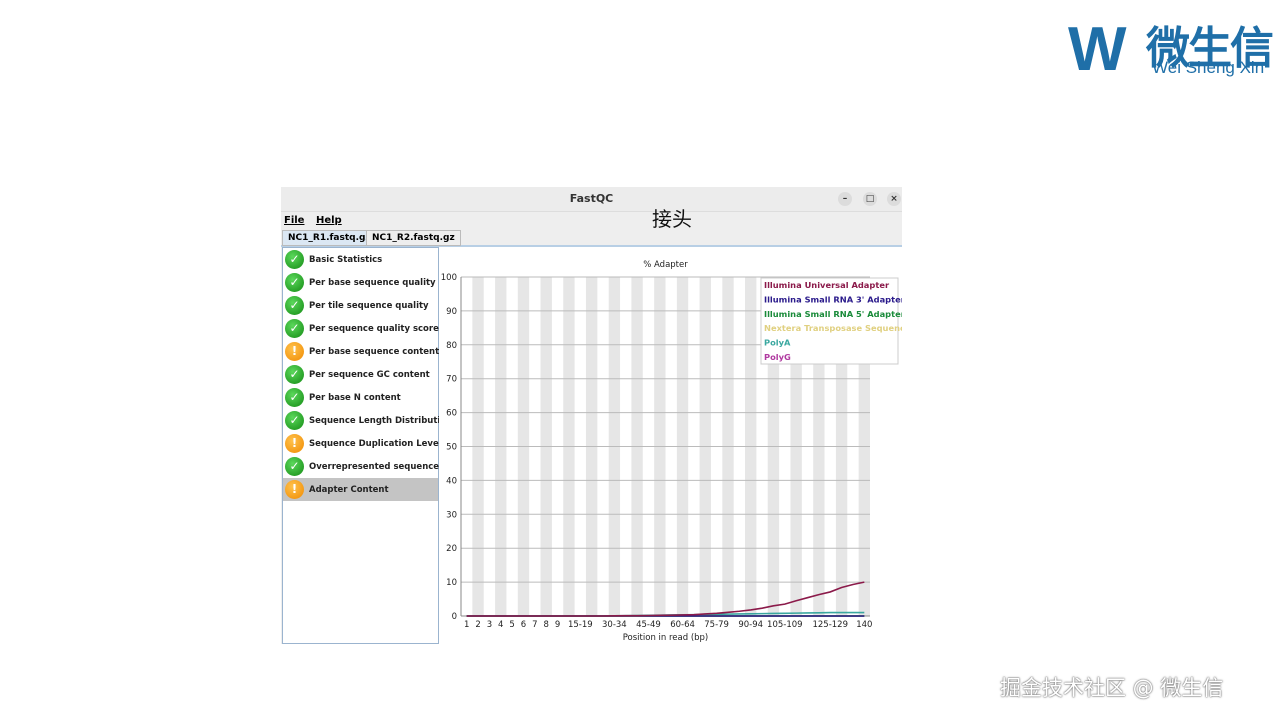 This screenshot has width=1280, height=720. I want to click on module-item: ! Sequence Duplication Levels, so click(365, 443).